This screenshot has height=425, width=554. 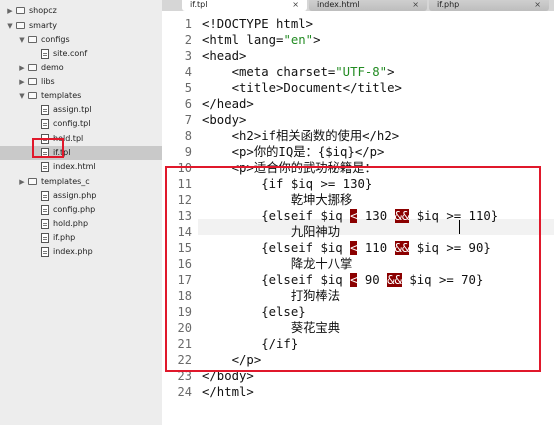 I want to click on line-number: 20, so click(x=184, y=328).